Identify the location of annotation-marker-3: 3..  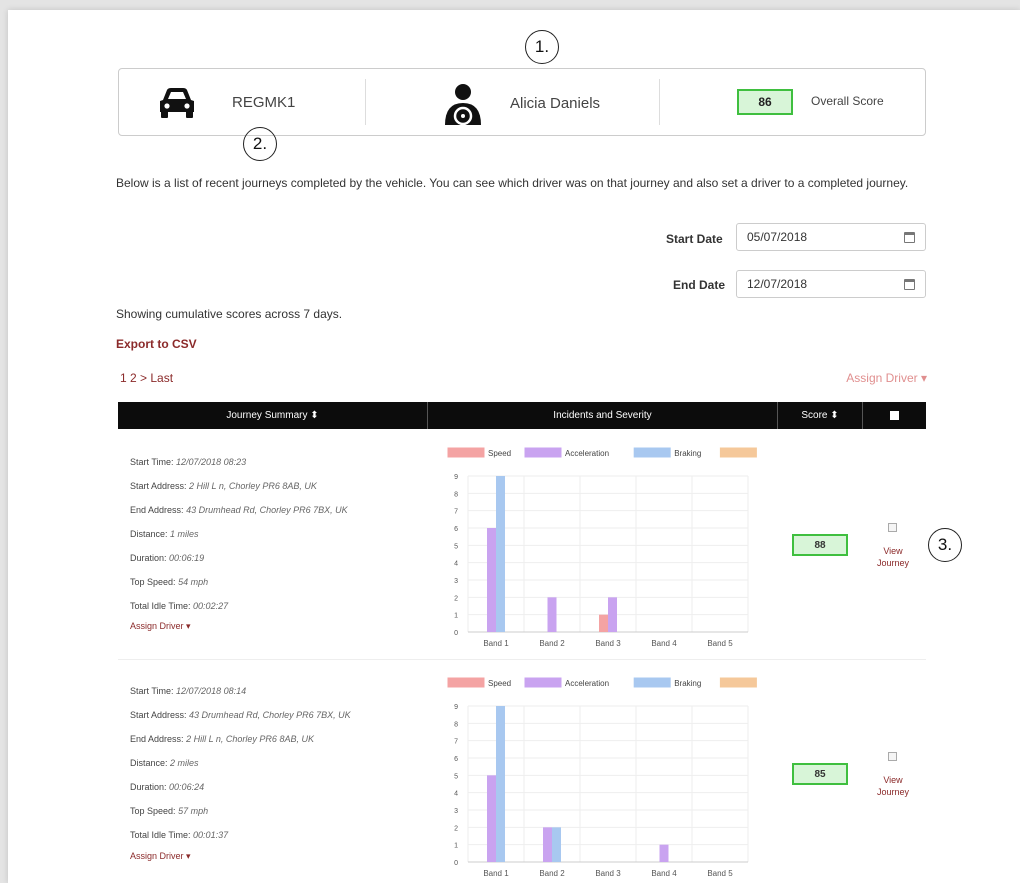
(945, 545).